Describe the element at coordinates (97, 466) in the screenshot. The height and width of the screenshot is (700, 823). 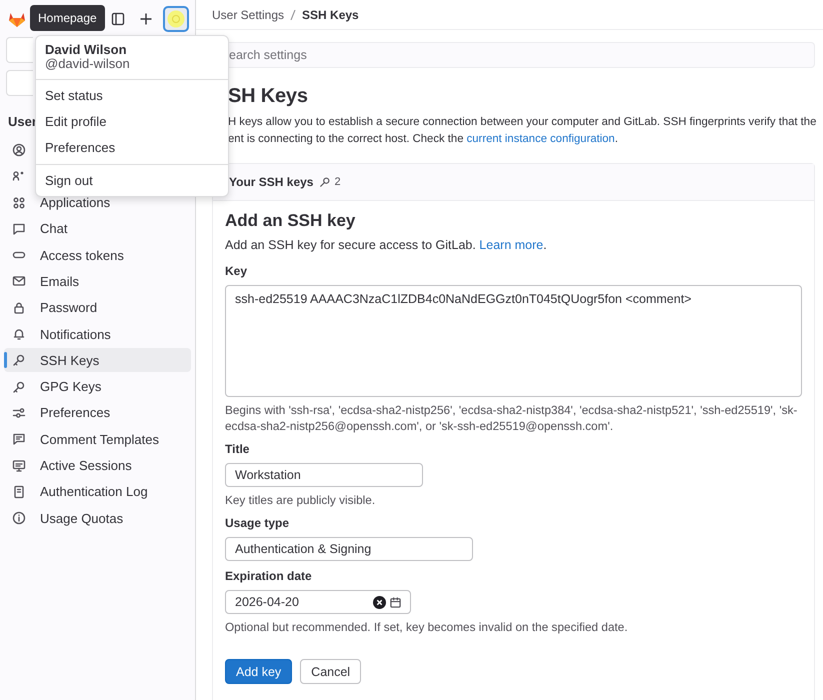
I see `sidebar-item: Active Sessions` at that location.